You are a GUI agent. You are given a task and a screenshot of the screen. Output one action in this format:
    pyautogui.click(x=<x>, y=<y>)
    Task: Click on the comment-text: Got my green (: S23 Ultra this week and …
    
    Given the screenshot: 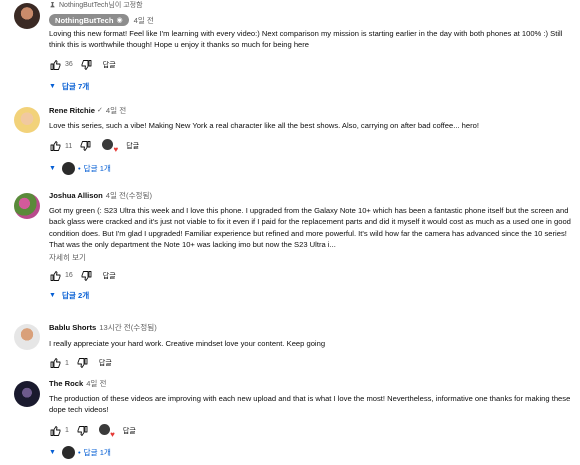 What is the action you would take?
    pyautogui.click(x=310, y=228)
    